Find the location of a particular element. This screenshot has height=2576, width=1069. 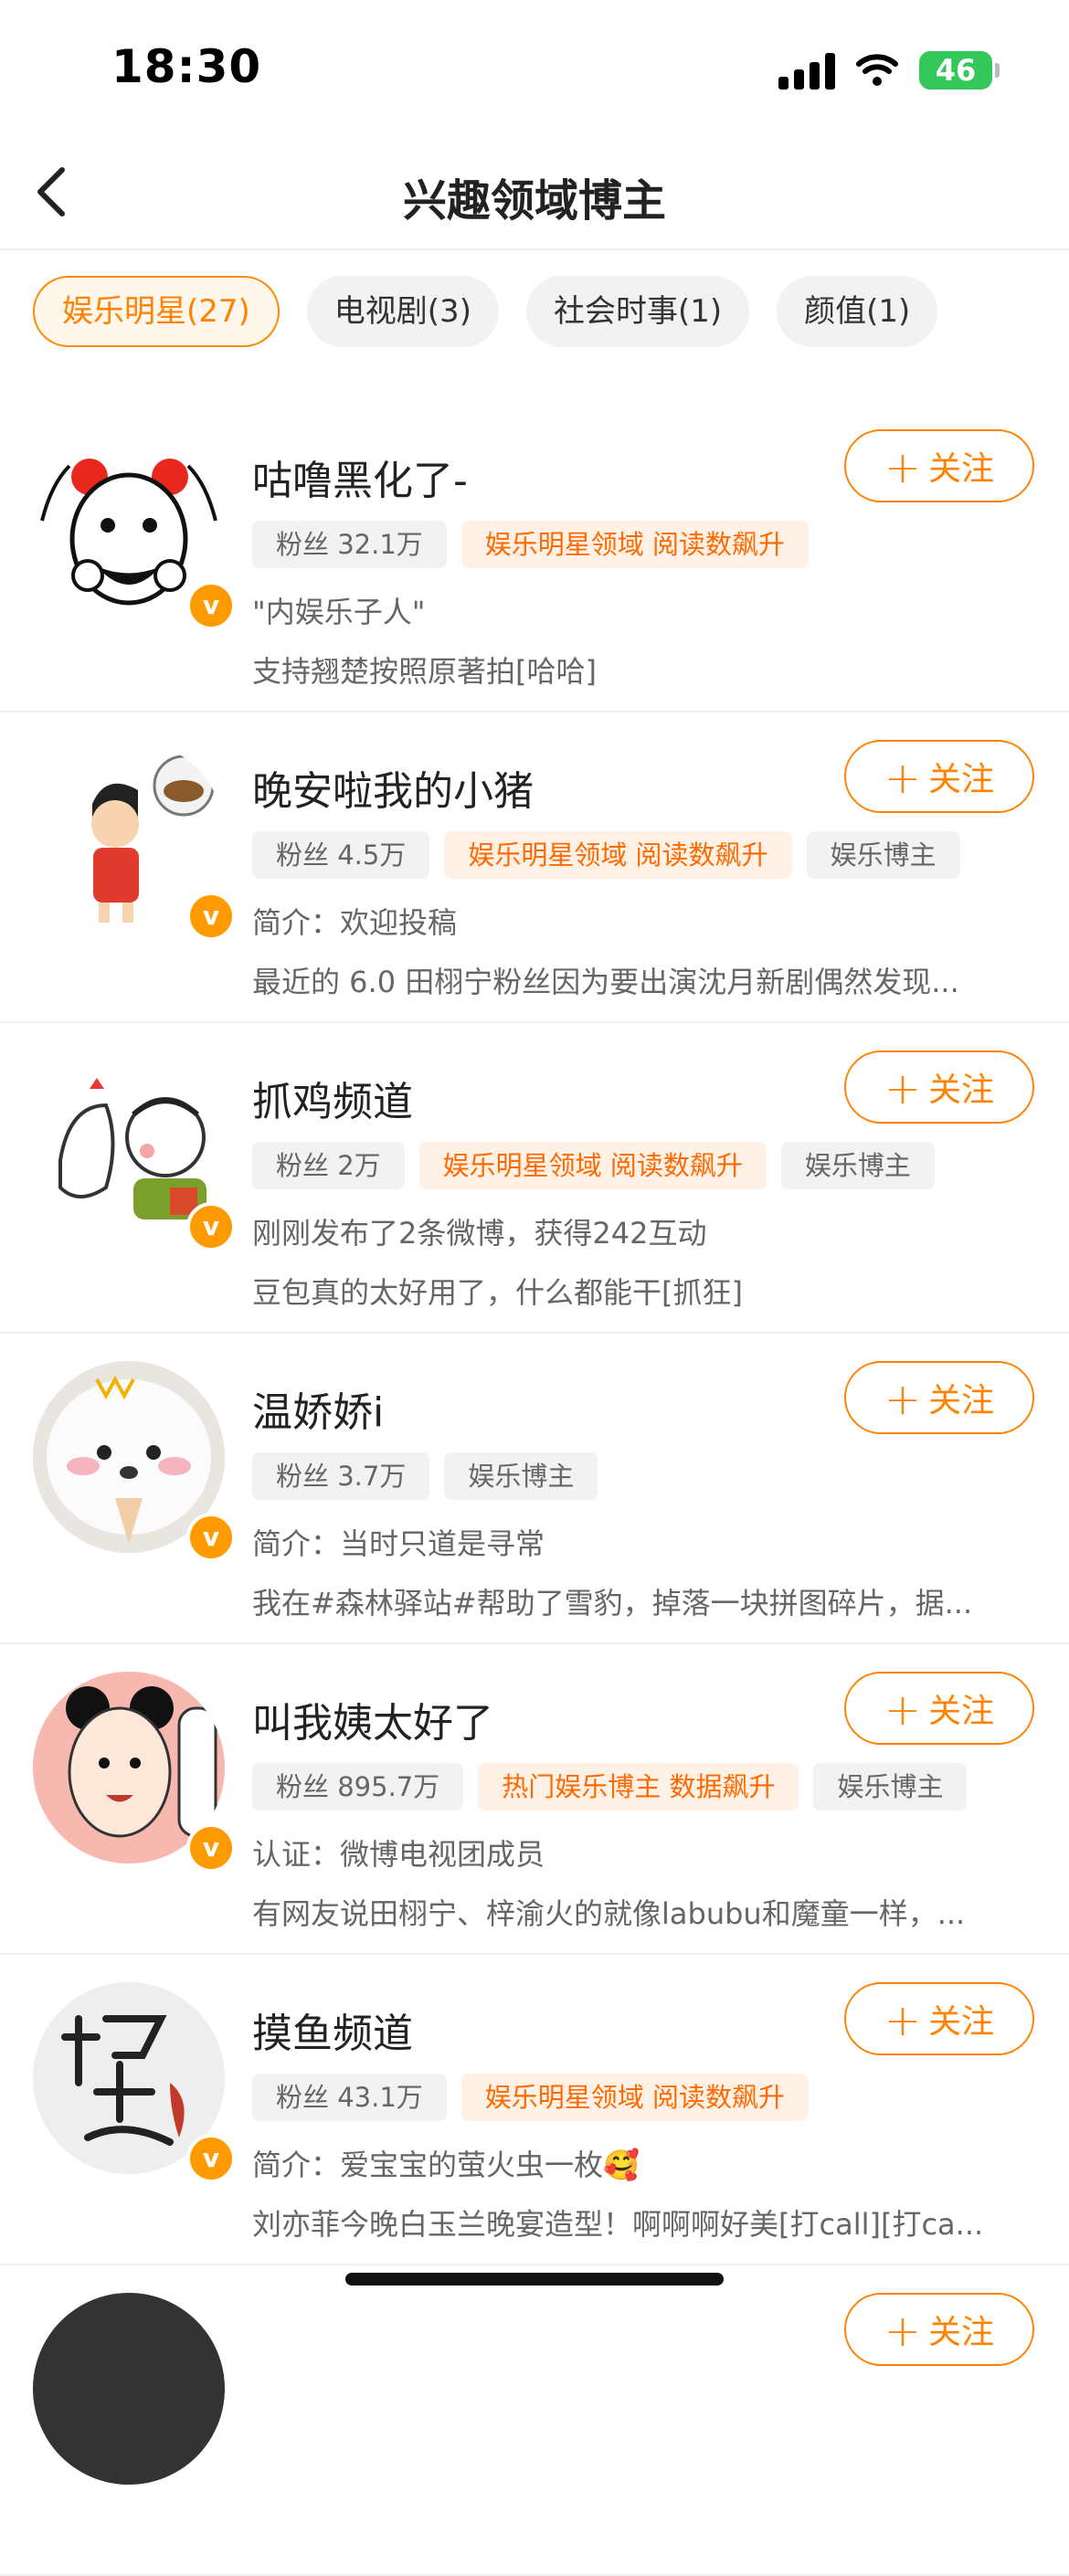

tag-list: 粉丝 32.1万 娱乐明星领域 阅读数飙升 is located at coordinates (531, 544).